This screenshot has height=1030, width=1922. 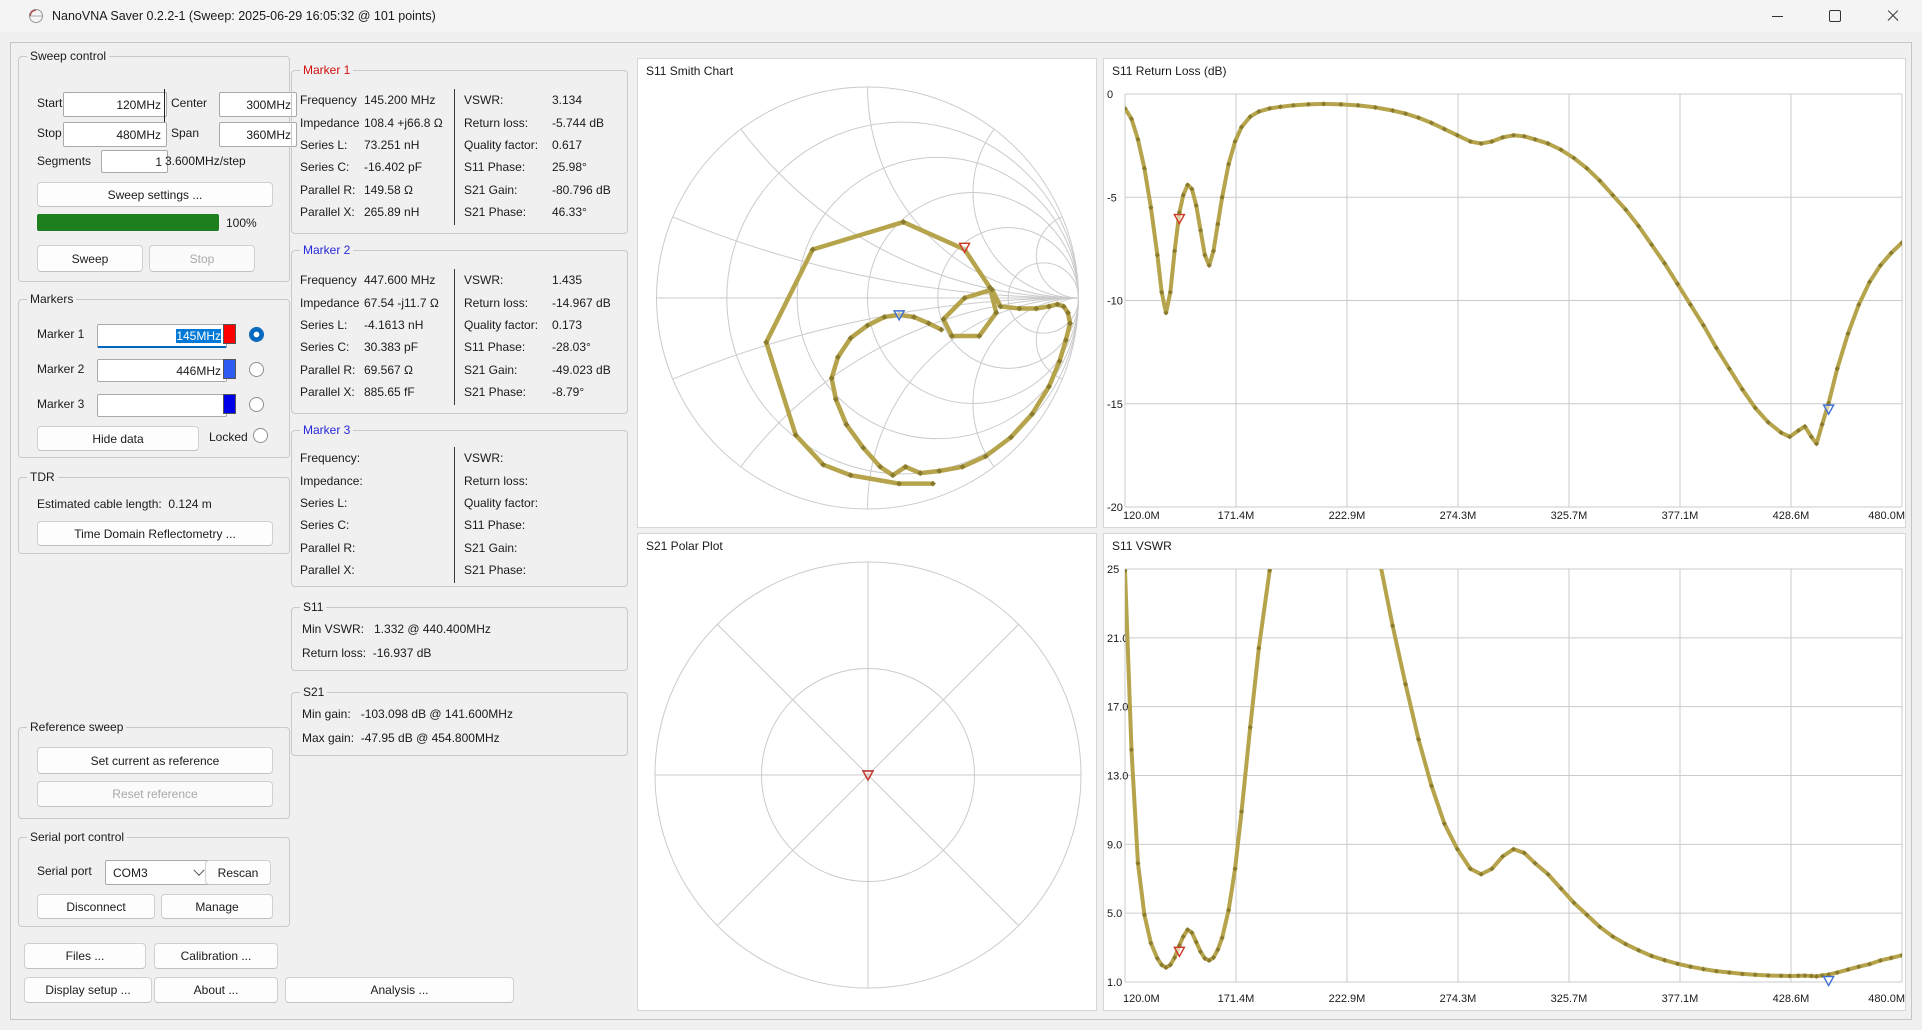 I want to click on marker3-color-swatch, so click(x=229, y=404).